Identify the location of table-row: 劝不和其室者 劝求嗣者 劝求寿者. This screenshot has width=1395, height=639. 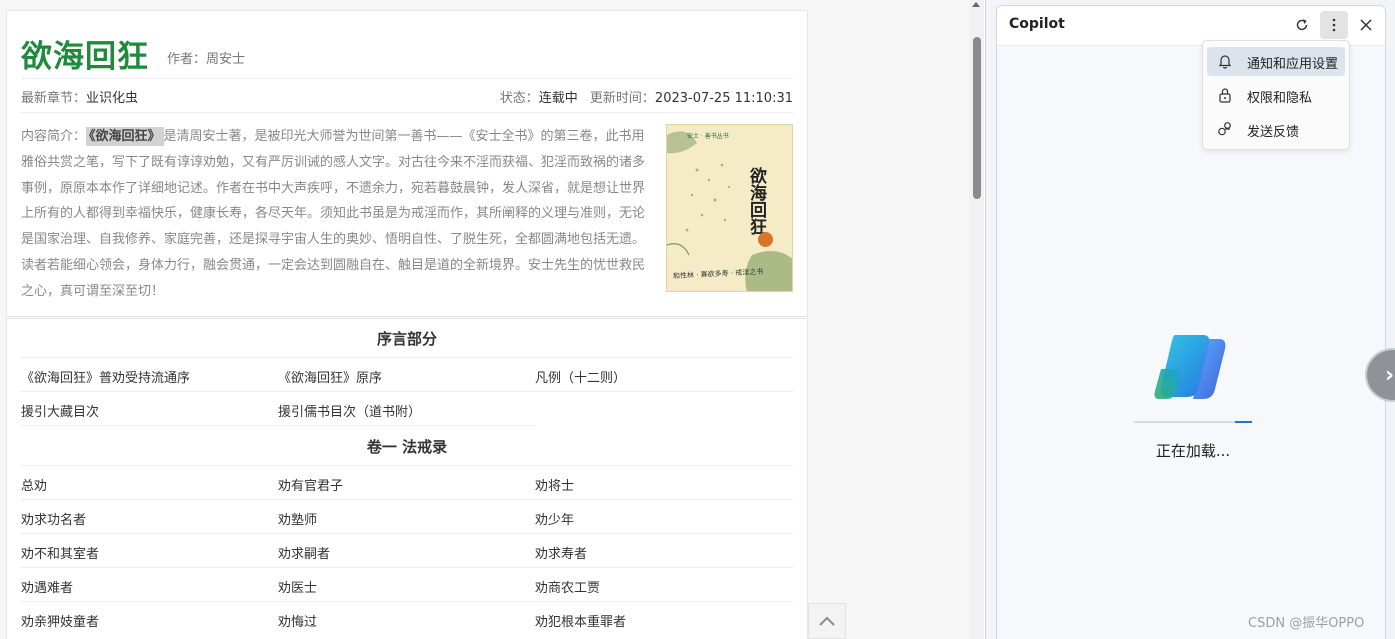
(407, 550).